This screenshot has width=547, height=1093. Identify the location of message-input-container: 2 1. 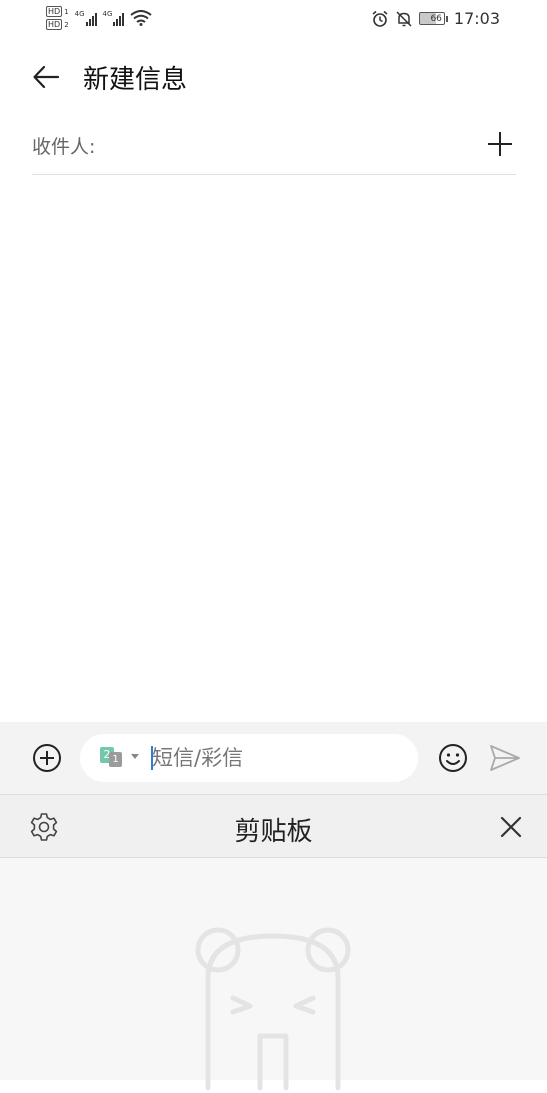
(249, 758).